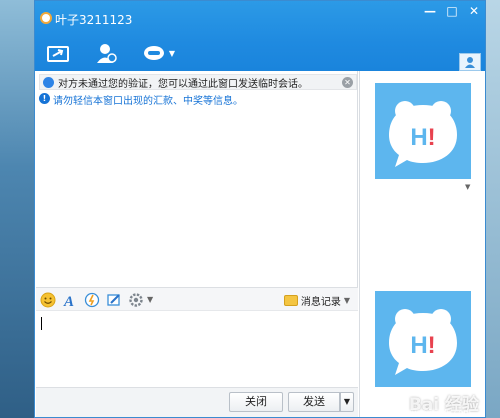  Describe the element at coordinates (347, 82) in the screenshot. I see `dismiss-notice-icon: ✕` at that location.